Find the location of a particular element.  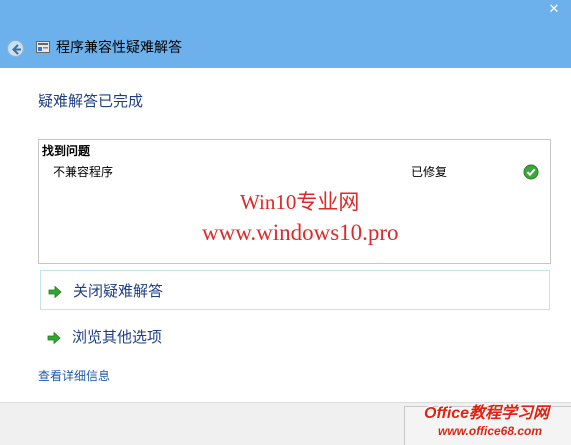

results-header: 找到问题 is located at coordinates (66, 151).